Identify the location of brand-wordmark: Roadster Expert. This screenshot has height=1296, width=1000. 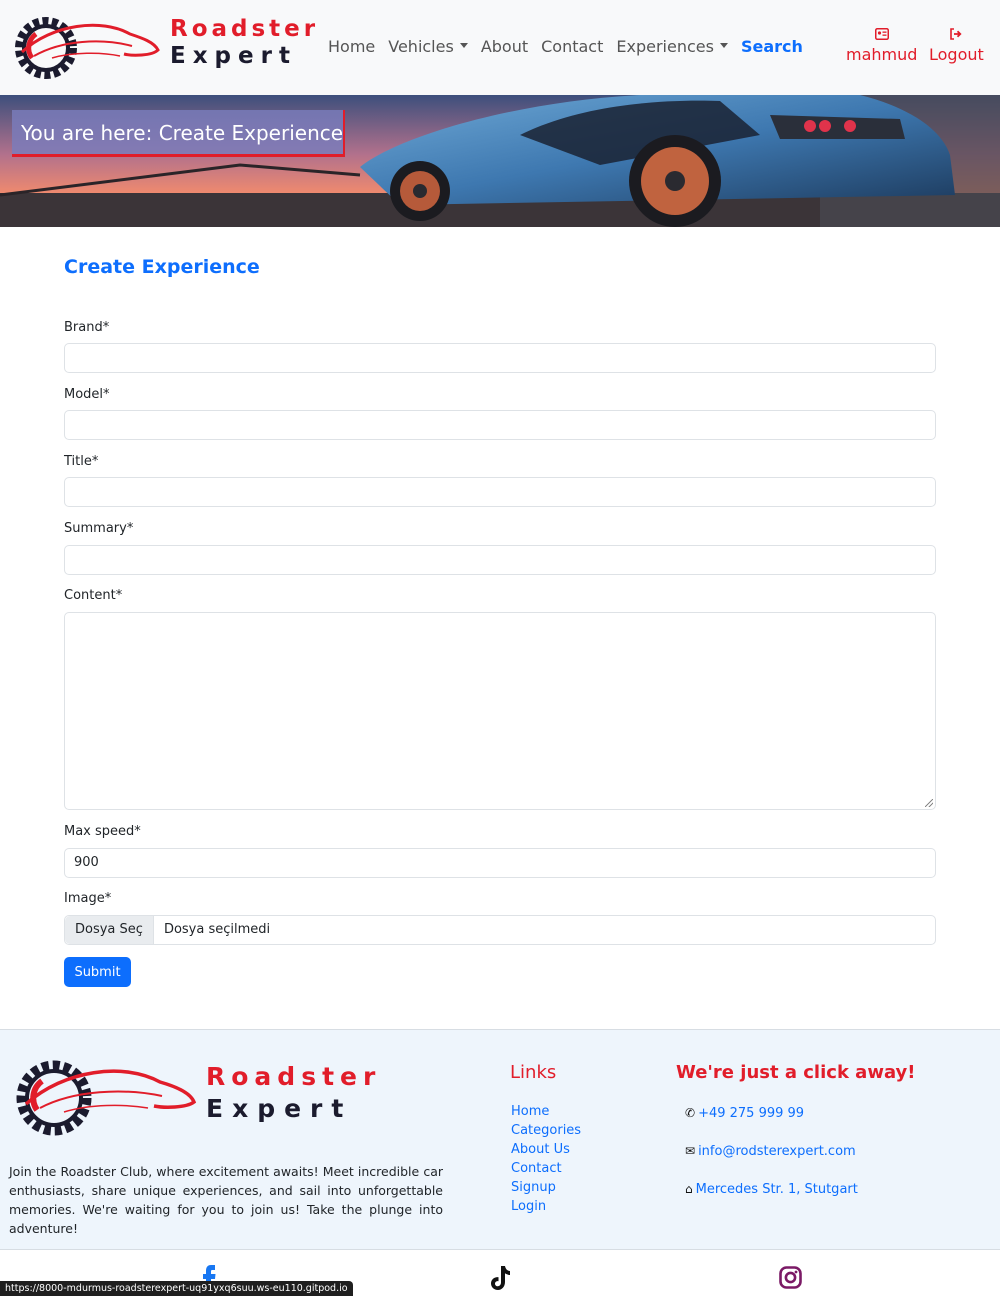
(244, 43).